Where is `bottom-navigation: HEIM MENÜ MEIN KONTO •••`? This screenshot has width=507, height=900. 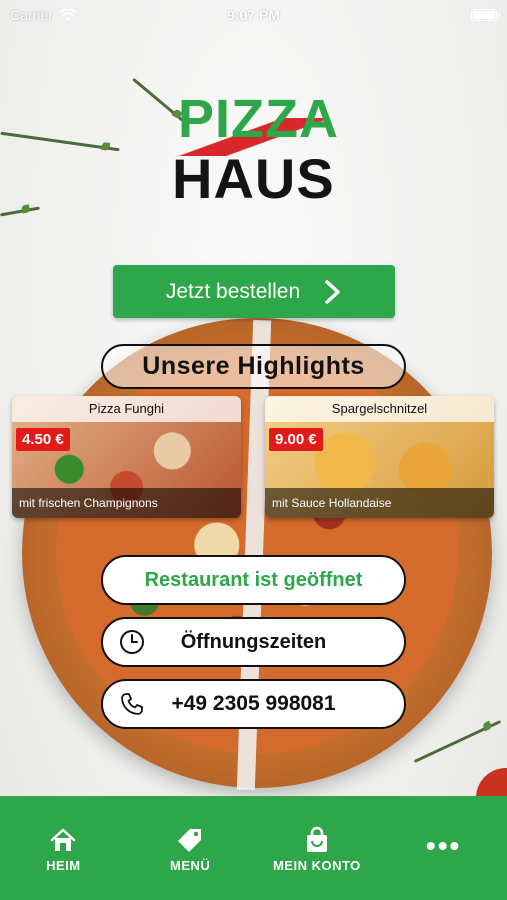 bottom-navigation: HEIM MENÜ MEIN KONTO ••• is located at coordinates (253, 848).